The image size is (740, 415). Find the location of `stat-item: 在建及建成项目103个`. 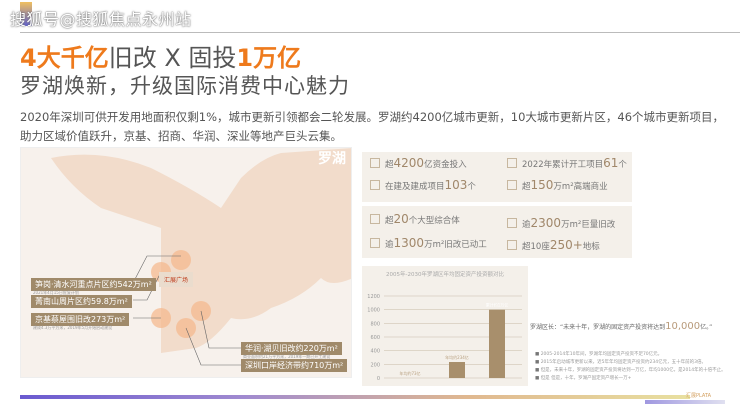

stat-item: 在建及建成项目103个 is located at coordinates (423, 185).